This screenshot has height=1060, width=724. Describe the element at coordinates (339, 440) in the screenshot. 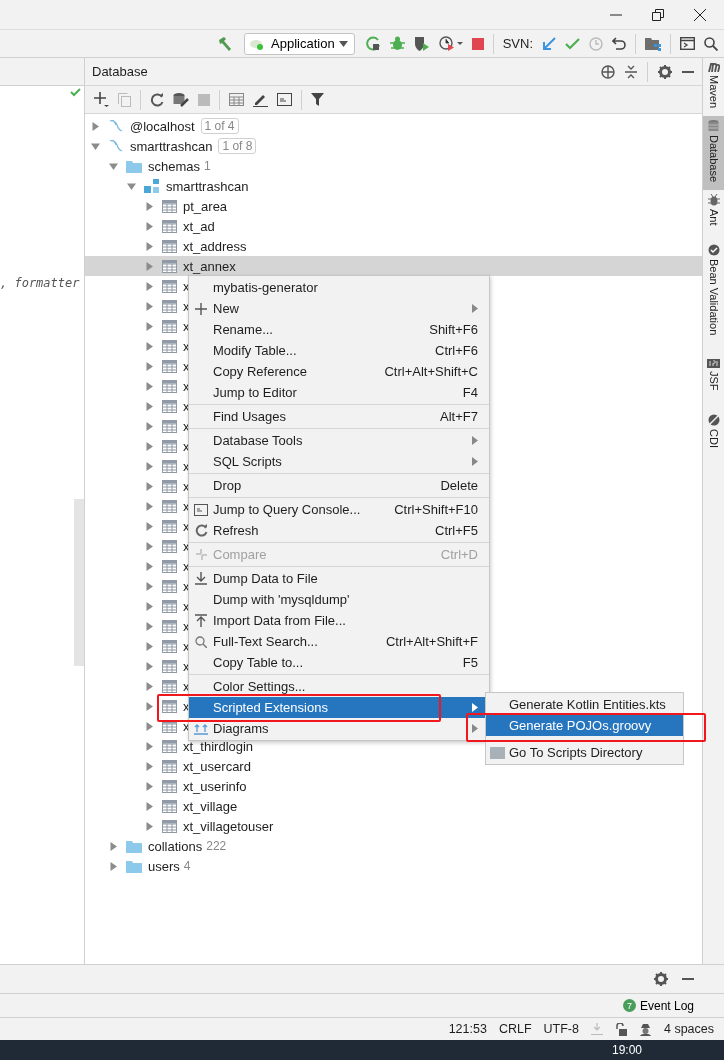

I see `menu-item: Database Tools` at that location.